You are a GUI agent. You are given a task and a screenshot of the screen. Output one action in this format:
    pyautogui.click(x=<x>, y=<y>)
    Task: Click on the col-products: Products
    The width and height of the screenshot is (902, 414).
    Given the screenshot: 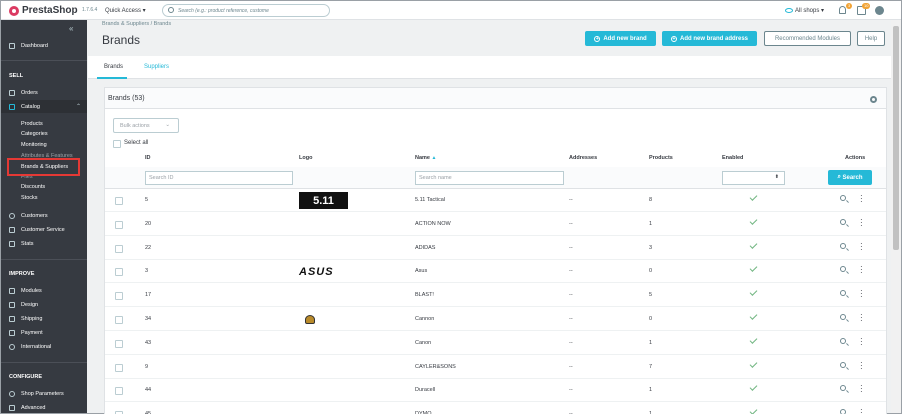 What is the action you would take?
    pyautogui.click(x=661, y=158)
    